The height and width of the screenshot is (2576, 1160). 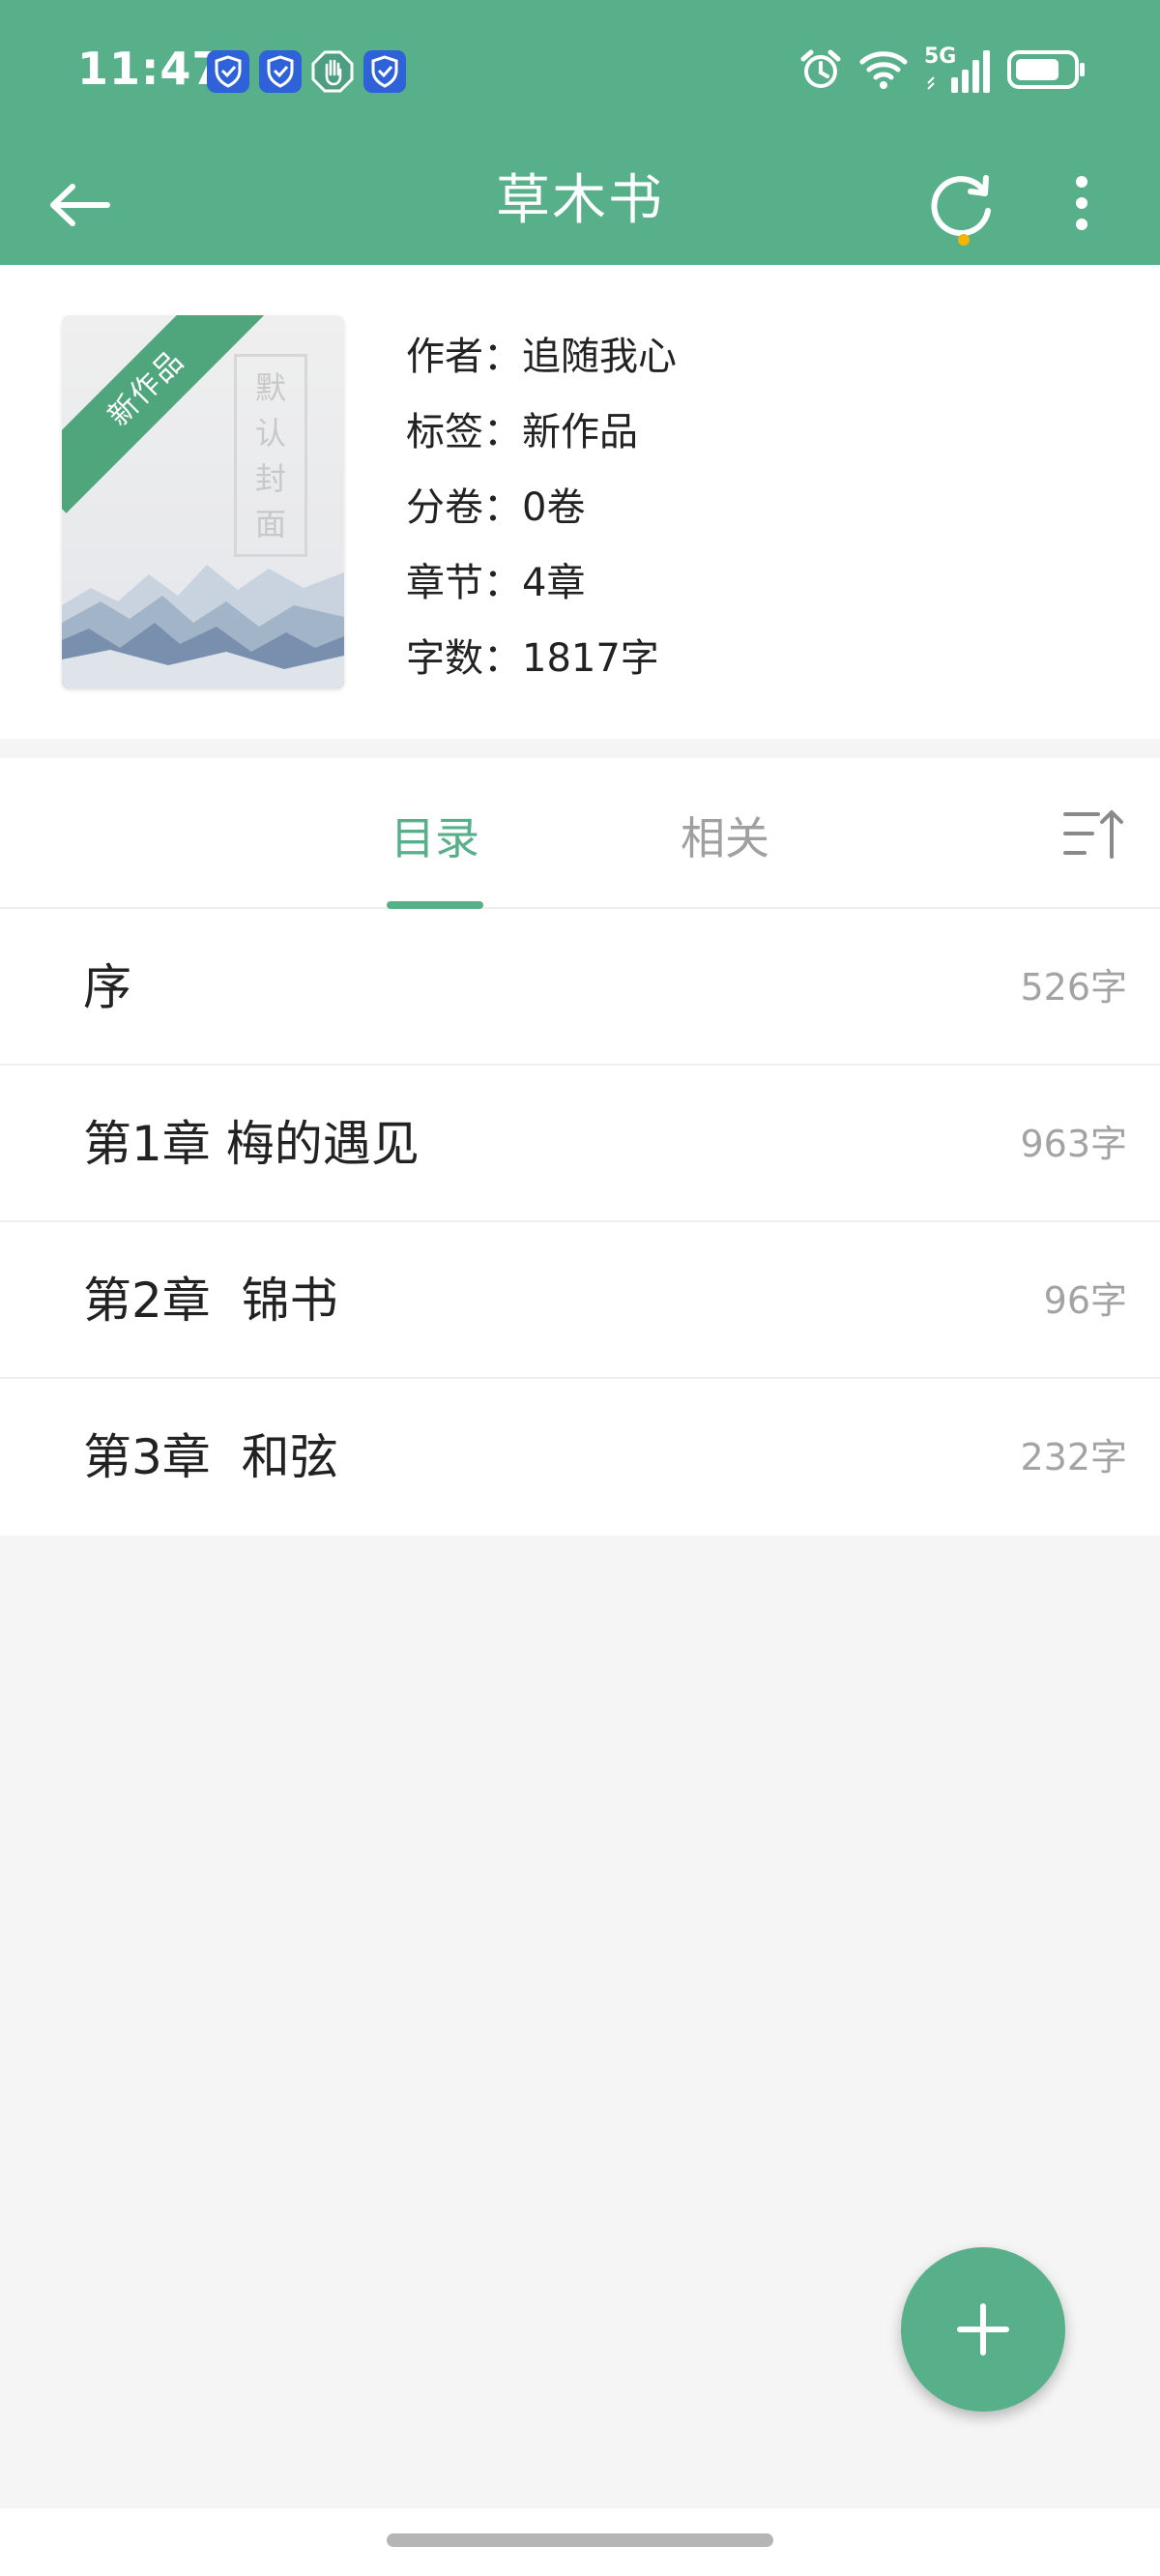 I want to click on tab-label: 相关, so click(x=725, y=838).